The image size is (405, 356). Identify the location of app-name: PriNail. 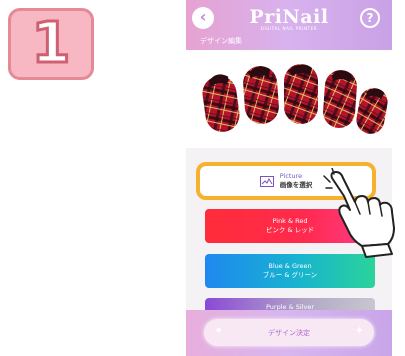
(289, 17).